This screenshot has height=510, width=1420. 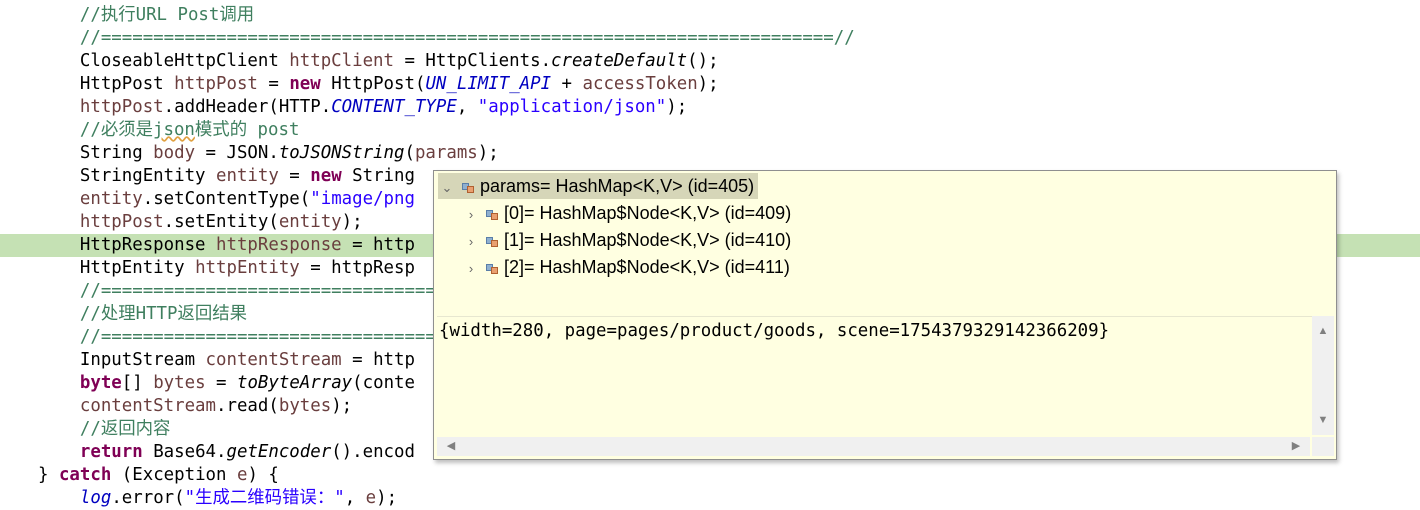 I want to click on code-token: ().encod, so click(x=373, y=452).